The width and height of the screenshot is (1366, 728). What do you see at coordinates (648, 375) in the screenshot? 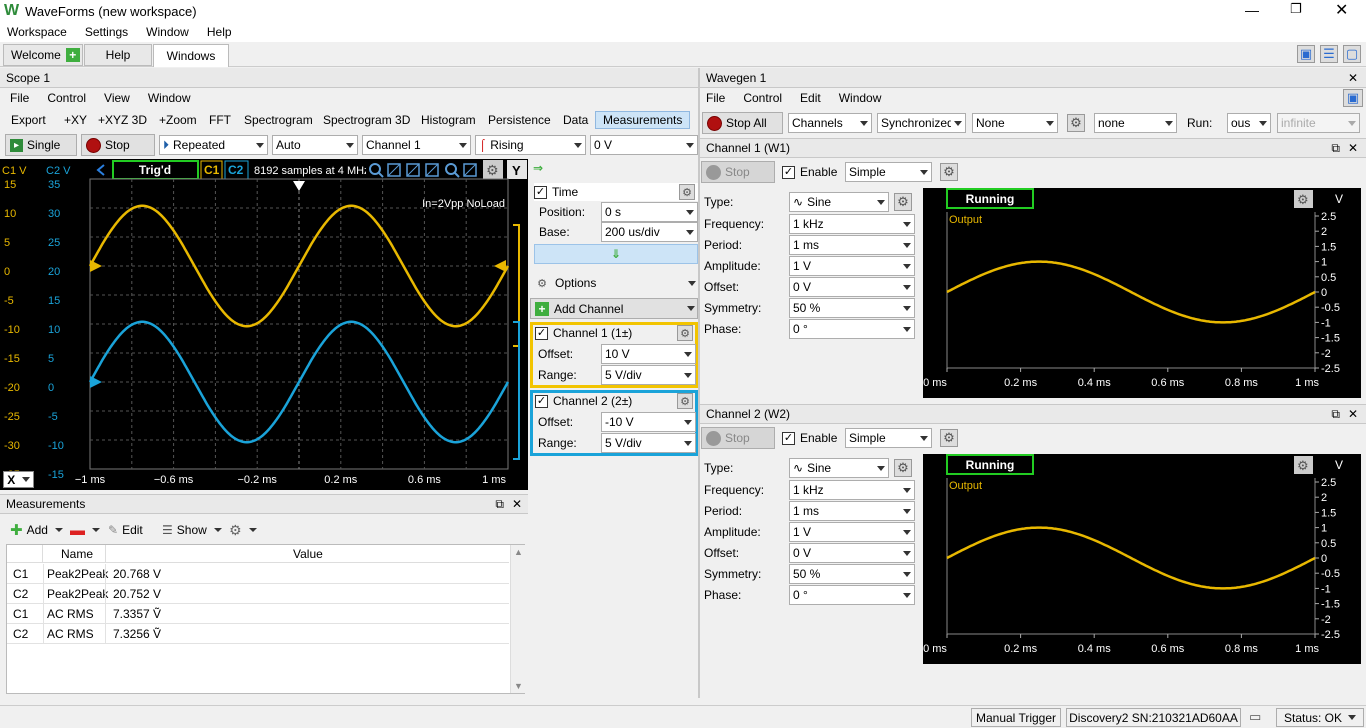
I see `channel1-range-select: 5 V/div` at bounding box center [648, 375].